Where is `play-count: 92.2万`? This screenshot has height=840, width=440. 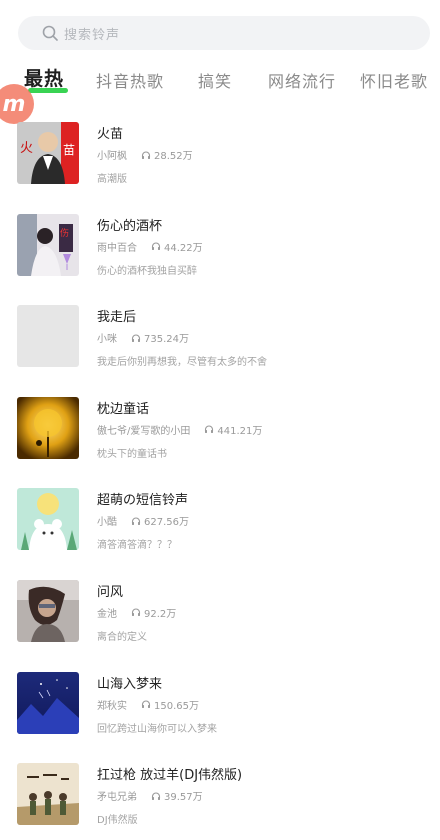 play-count: 92.2万 is located at coordinates (153, 612).